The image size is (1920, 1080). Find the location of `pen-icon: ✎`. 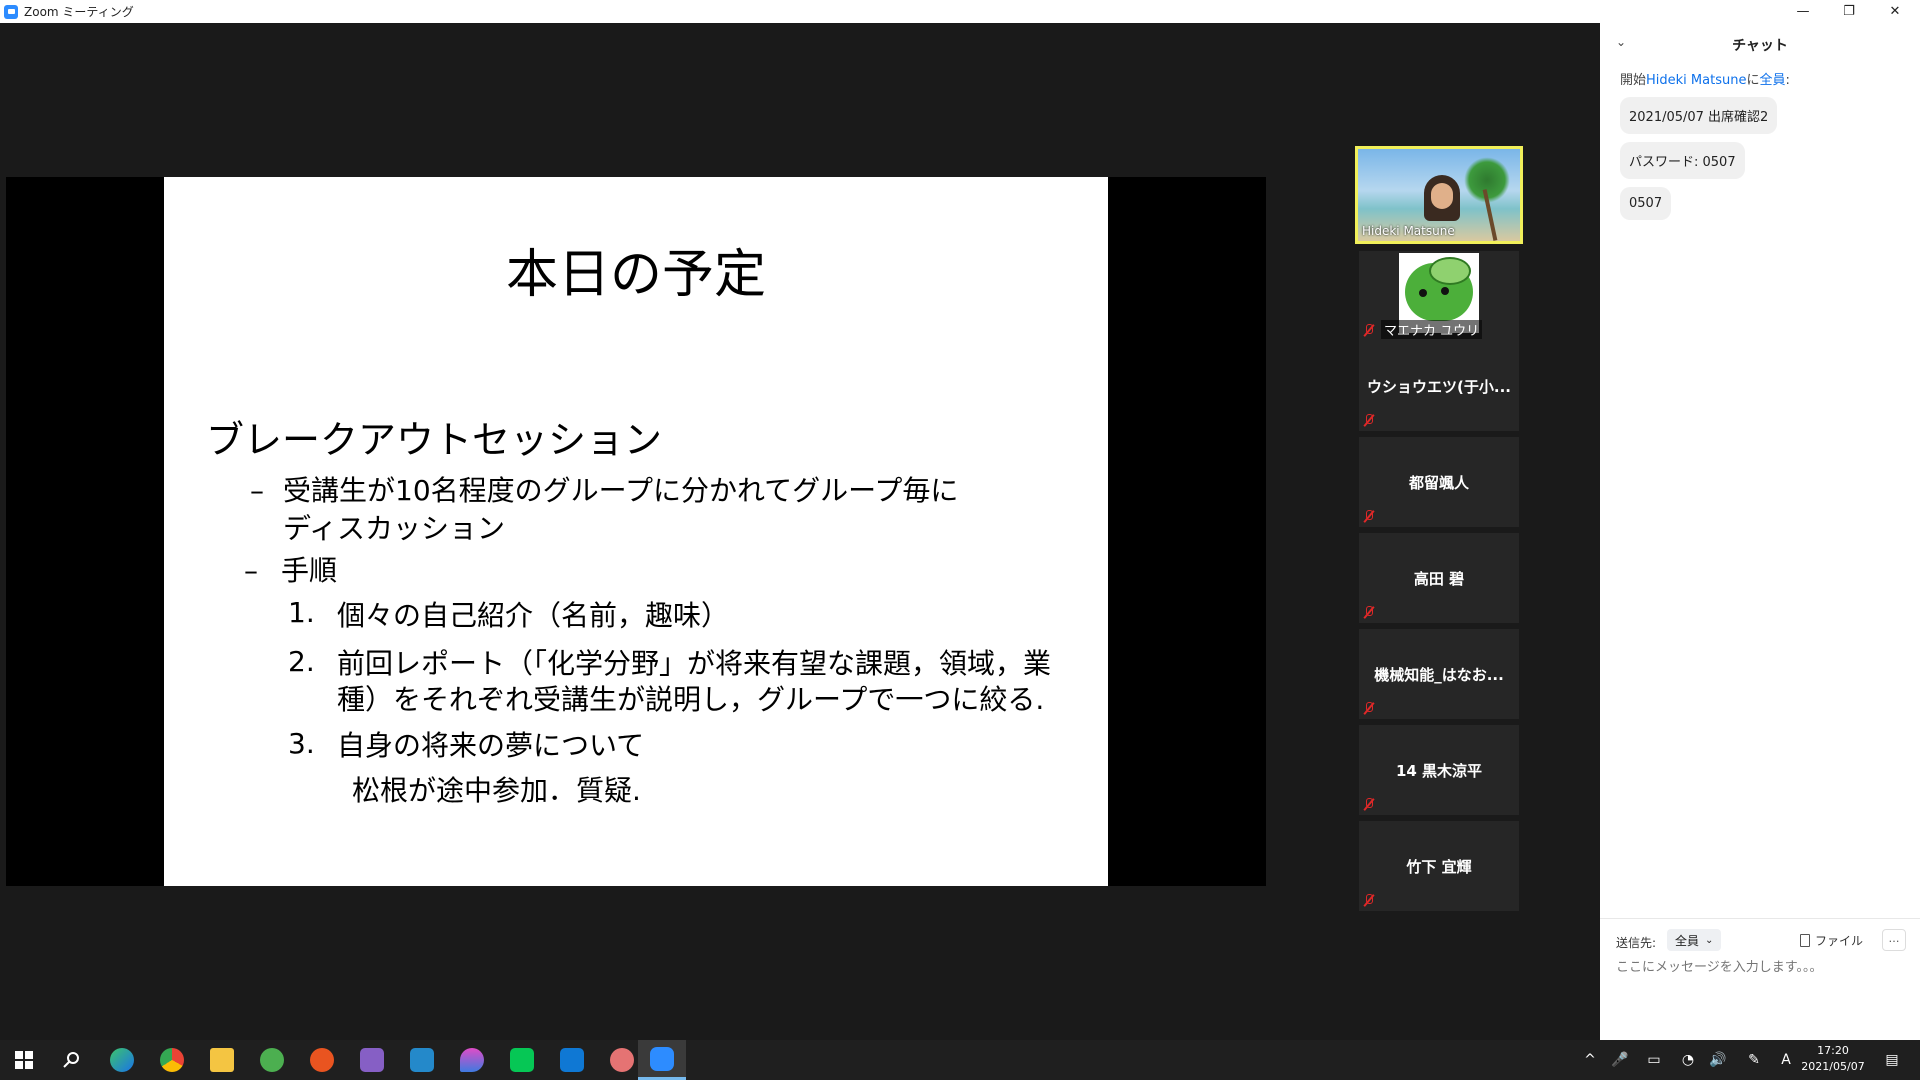

pen-icon: ✎ is located at coordinates (1754, 1060).